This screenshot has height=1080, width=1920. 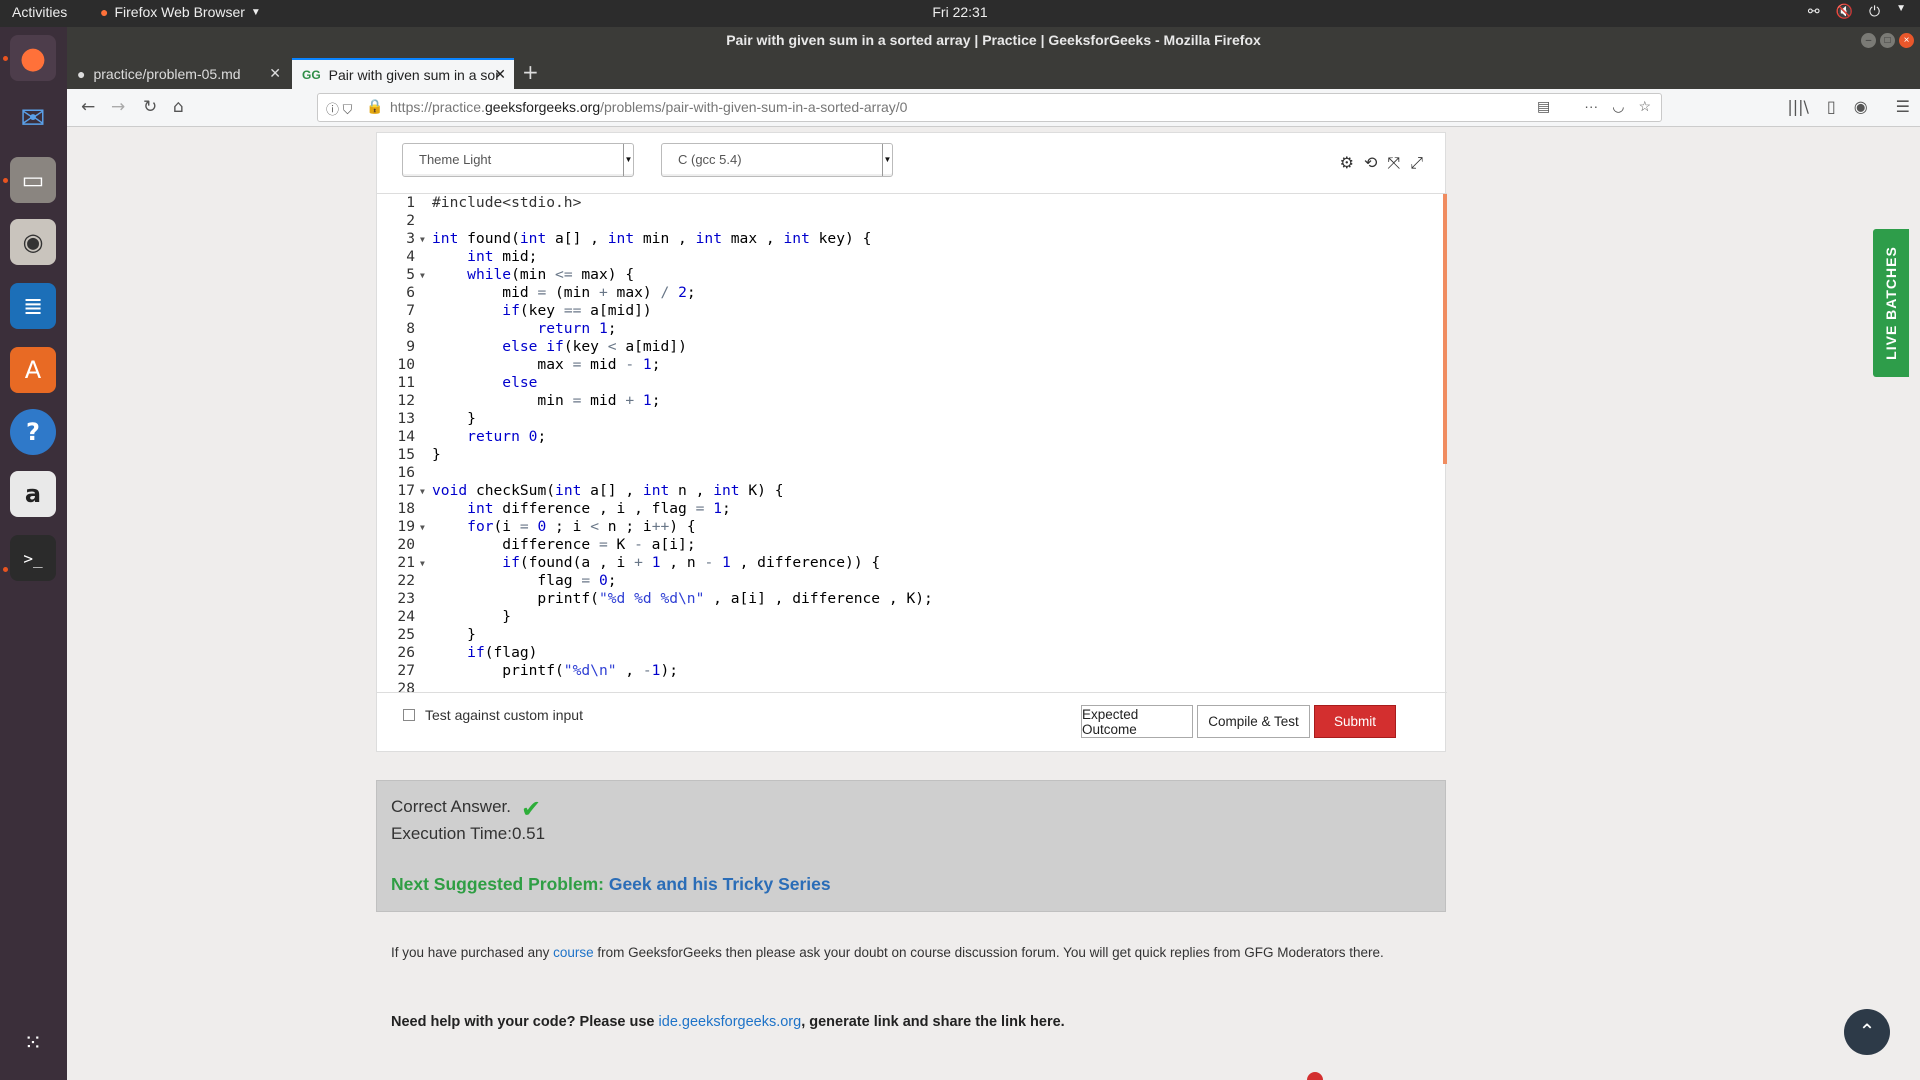 What do you see at coordinates (1253, 721) in the screenshot?
I see `compile-test-button: Compile & Test` at bounding box center [1253, 721].